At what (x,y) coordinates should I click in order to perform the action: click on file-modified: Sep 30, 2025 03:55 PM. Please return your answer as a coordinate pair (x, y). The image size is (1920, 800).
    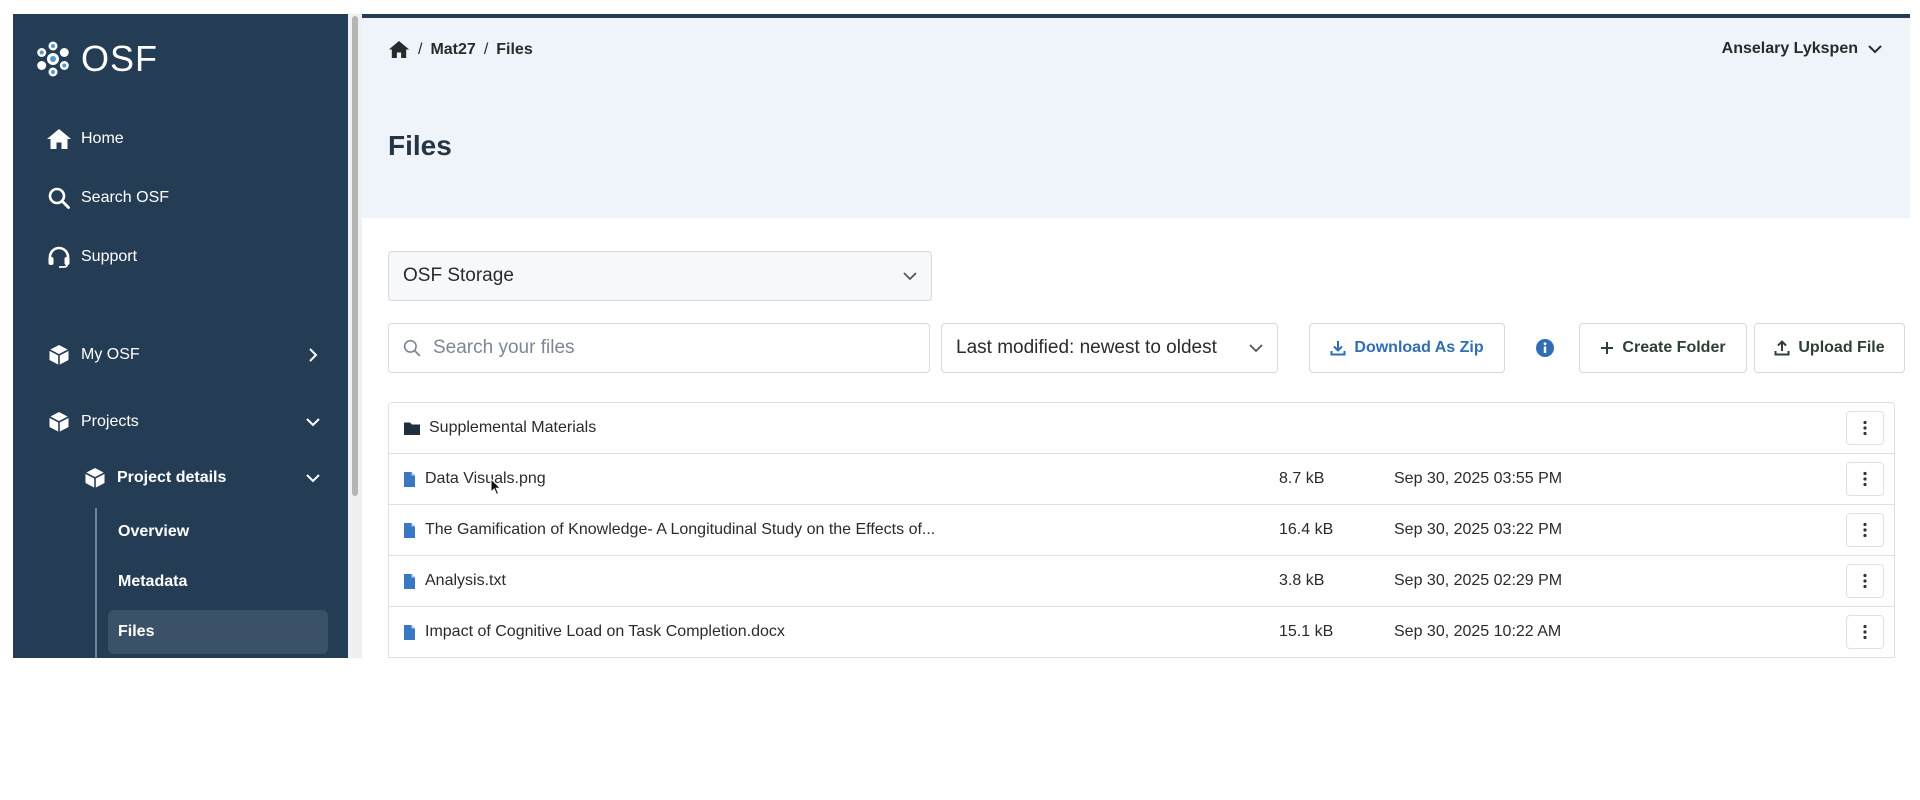
    Looking at the image, I should click on (1478, 478).